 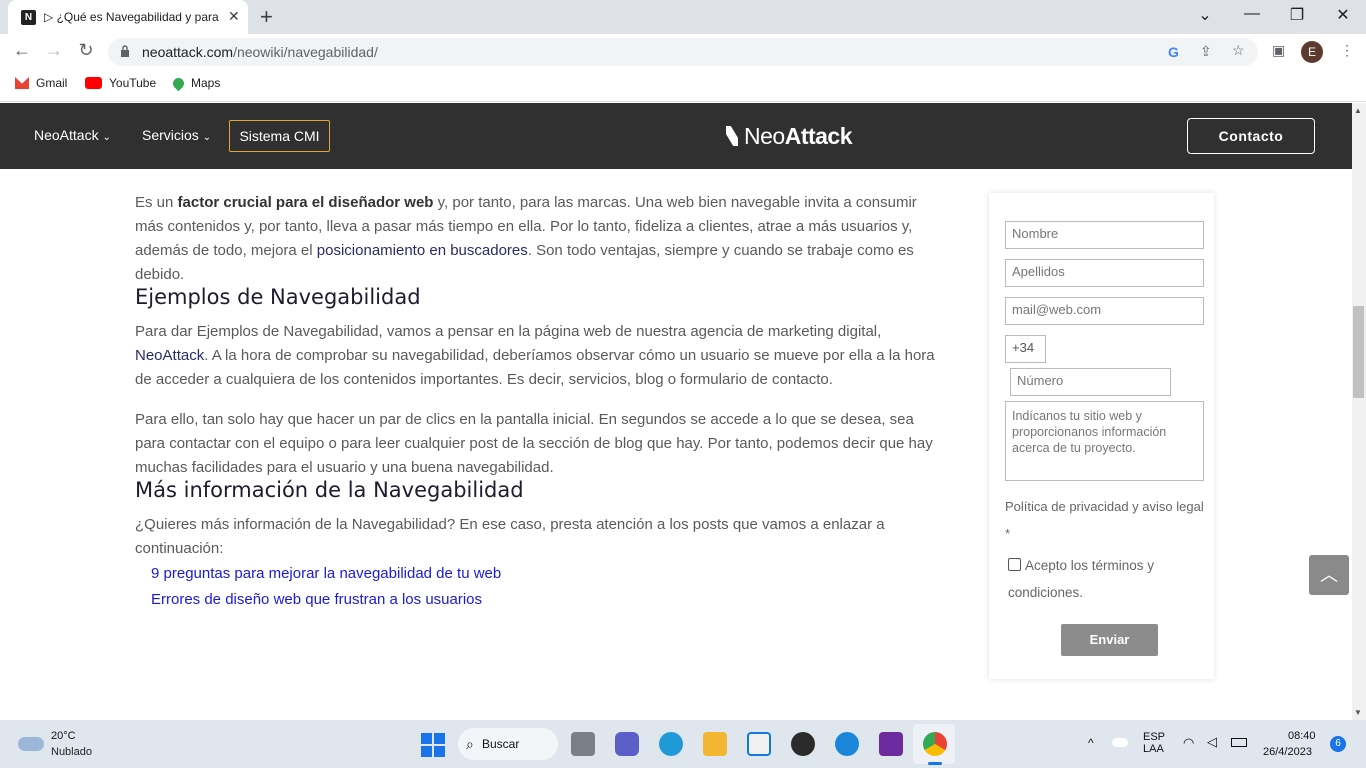 What do you see at coordinates (54, 50) in the screenshot?
I see `forward-arrow-icon: →` at bounding box center [54, 50].